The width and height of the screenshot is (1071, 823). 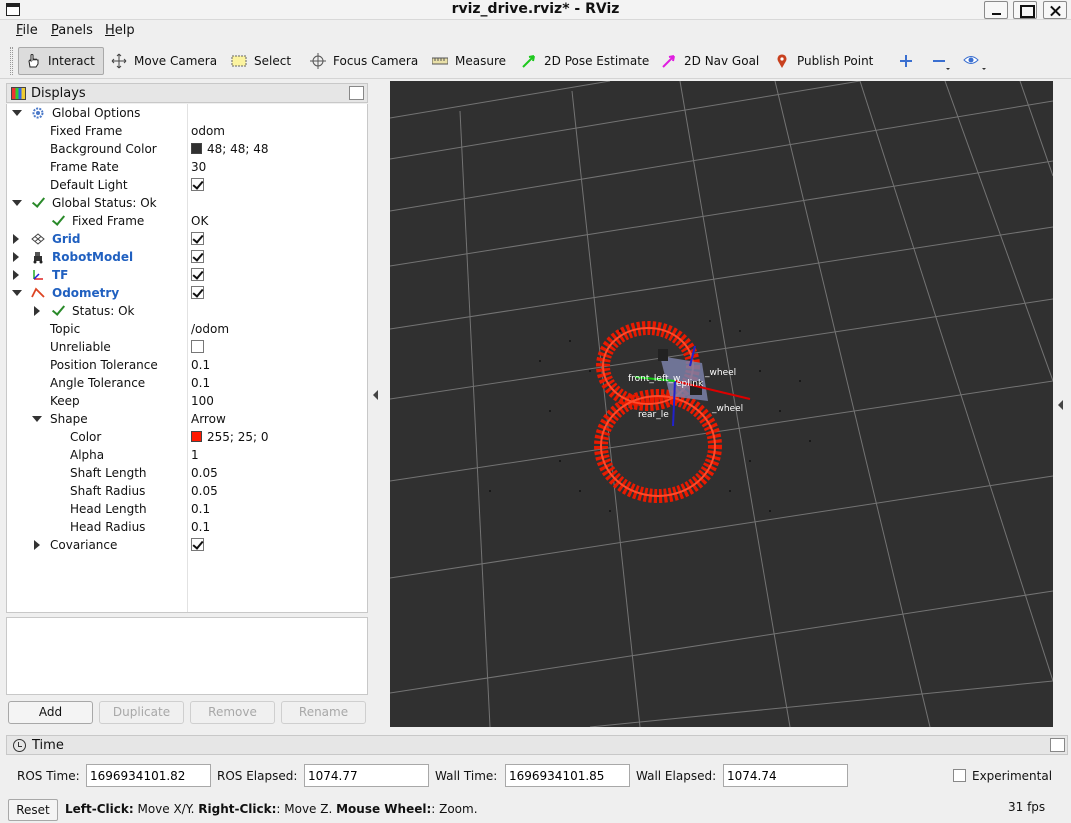 What do you see at coordinates (187, 365) in the screenshot?
I see `tree-row-position-tolerance: Position Tolerance 0.1` at bounding box center [187, 365].